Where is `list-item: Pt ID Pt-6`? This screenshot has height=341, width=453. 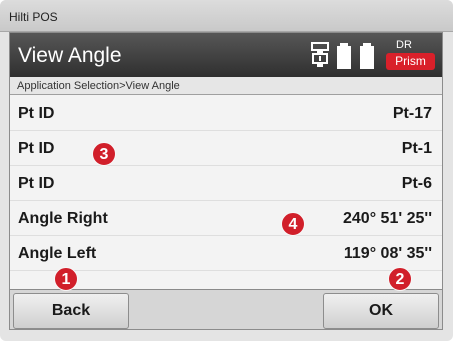 list-item: Pt ID Pt-6 is located at coordinates (226, 183).